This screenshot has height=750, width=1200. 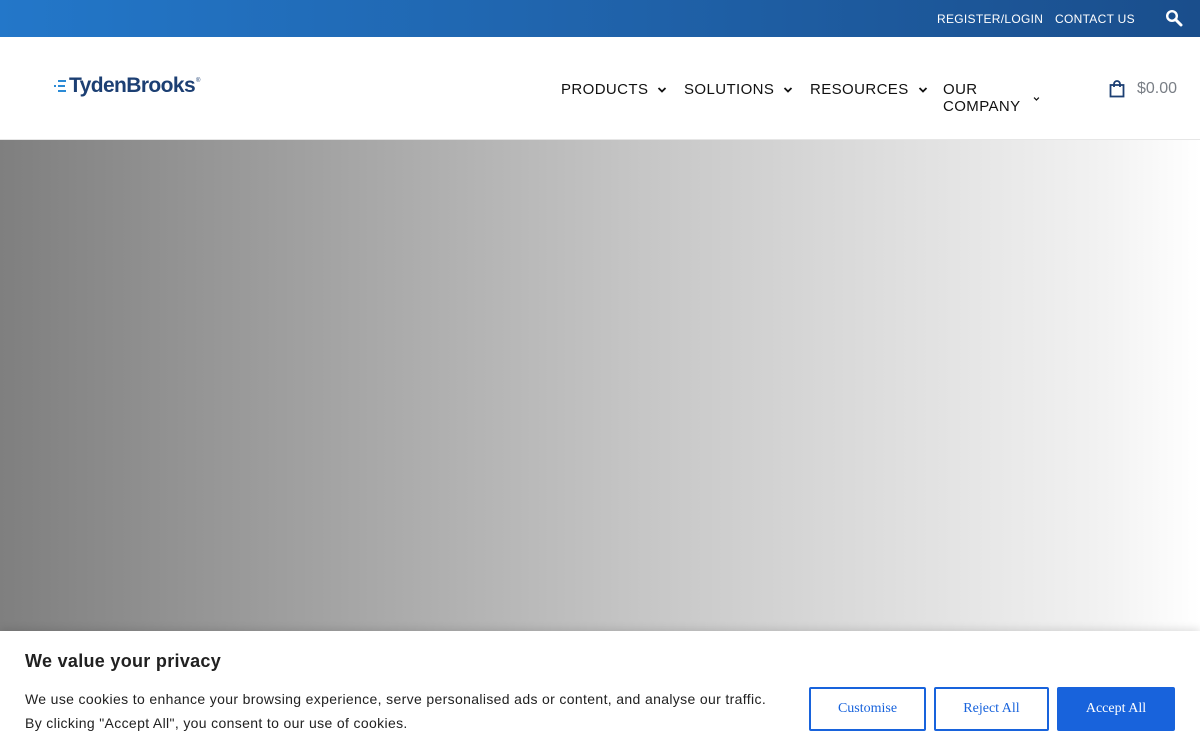 I want to click on cart-link: $0.00, so click(x=1143, y=89).